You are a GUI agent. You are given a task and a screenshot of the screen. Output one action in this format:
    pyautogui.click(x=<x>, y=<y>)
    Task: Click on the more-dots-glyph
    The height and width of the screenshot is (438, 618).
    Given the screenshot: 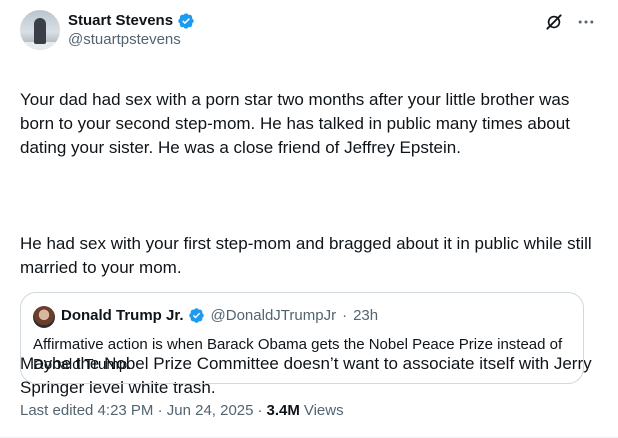 What is the action you would take?
    pyautogui.click(x=586, y=22)
    